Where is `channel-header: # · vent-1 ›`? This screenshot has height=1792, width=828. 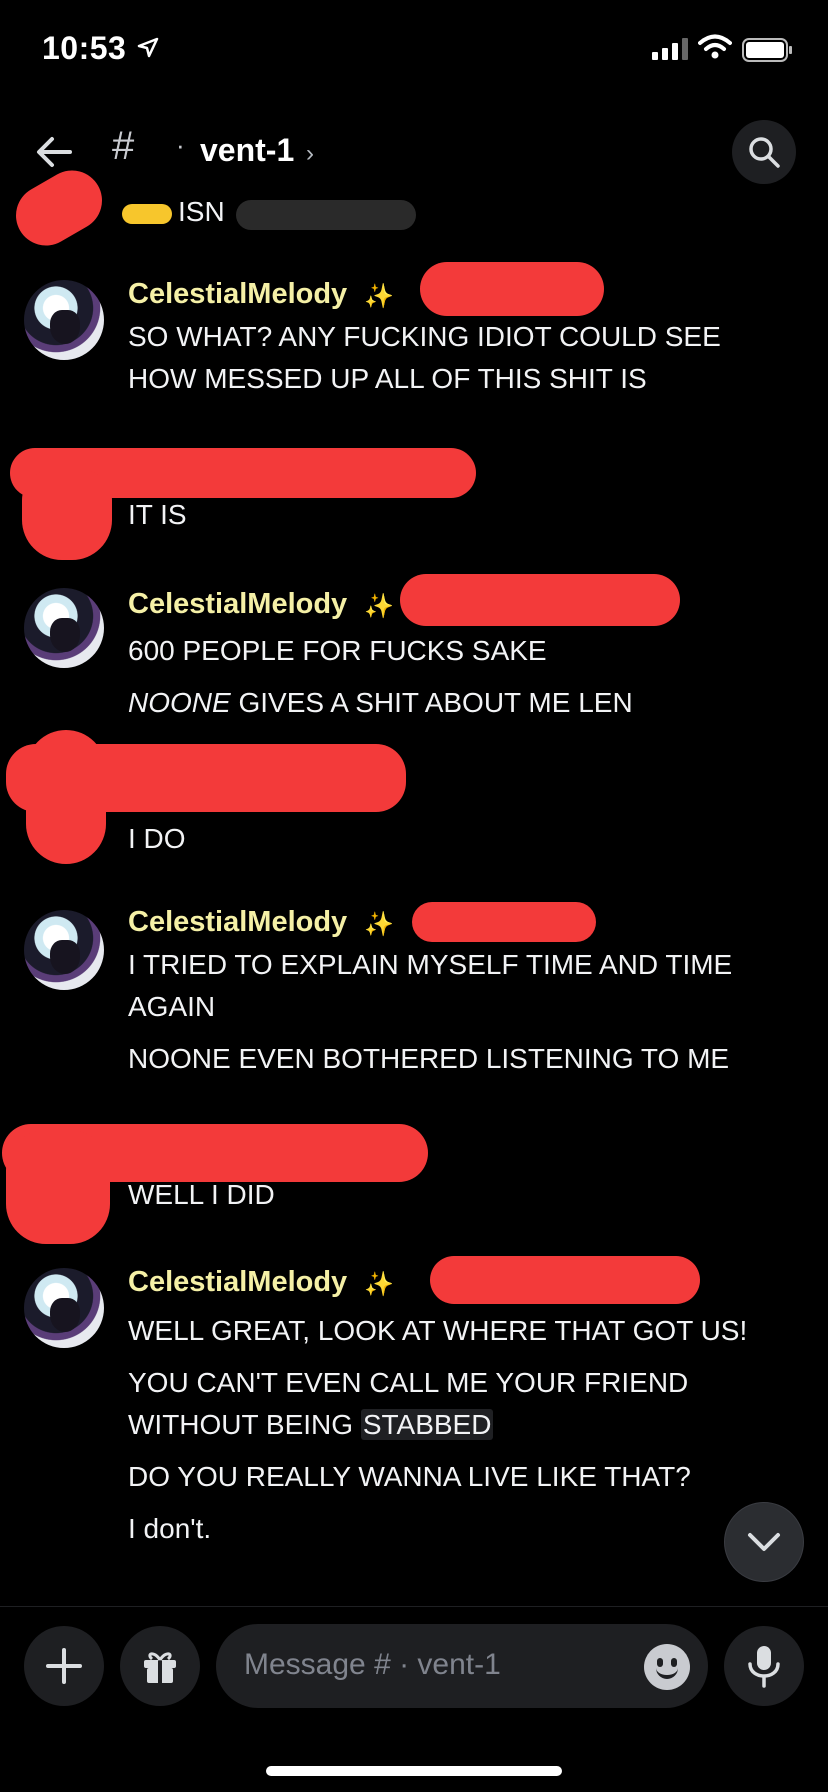
channel-header: # · vent-1 › is located at coordinates (414, 152).